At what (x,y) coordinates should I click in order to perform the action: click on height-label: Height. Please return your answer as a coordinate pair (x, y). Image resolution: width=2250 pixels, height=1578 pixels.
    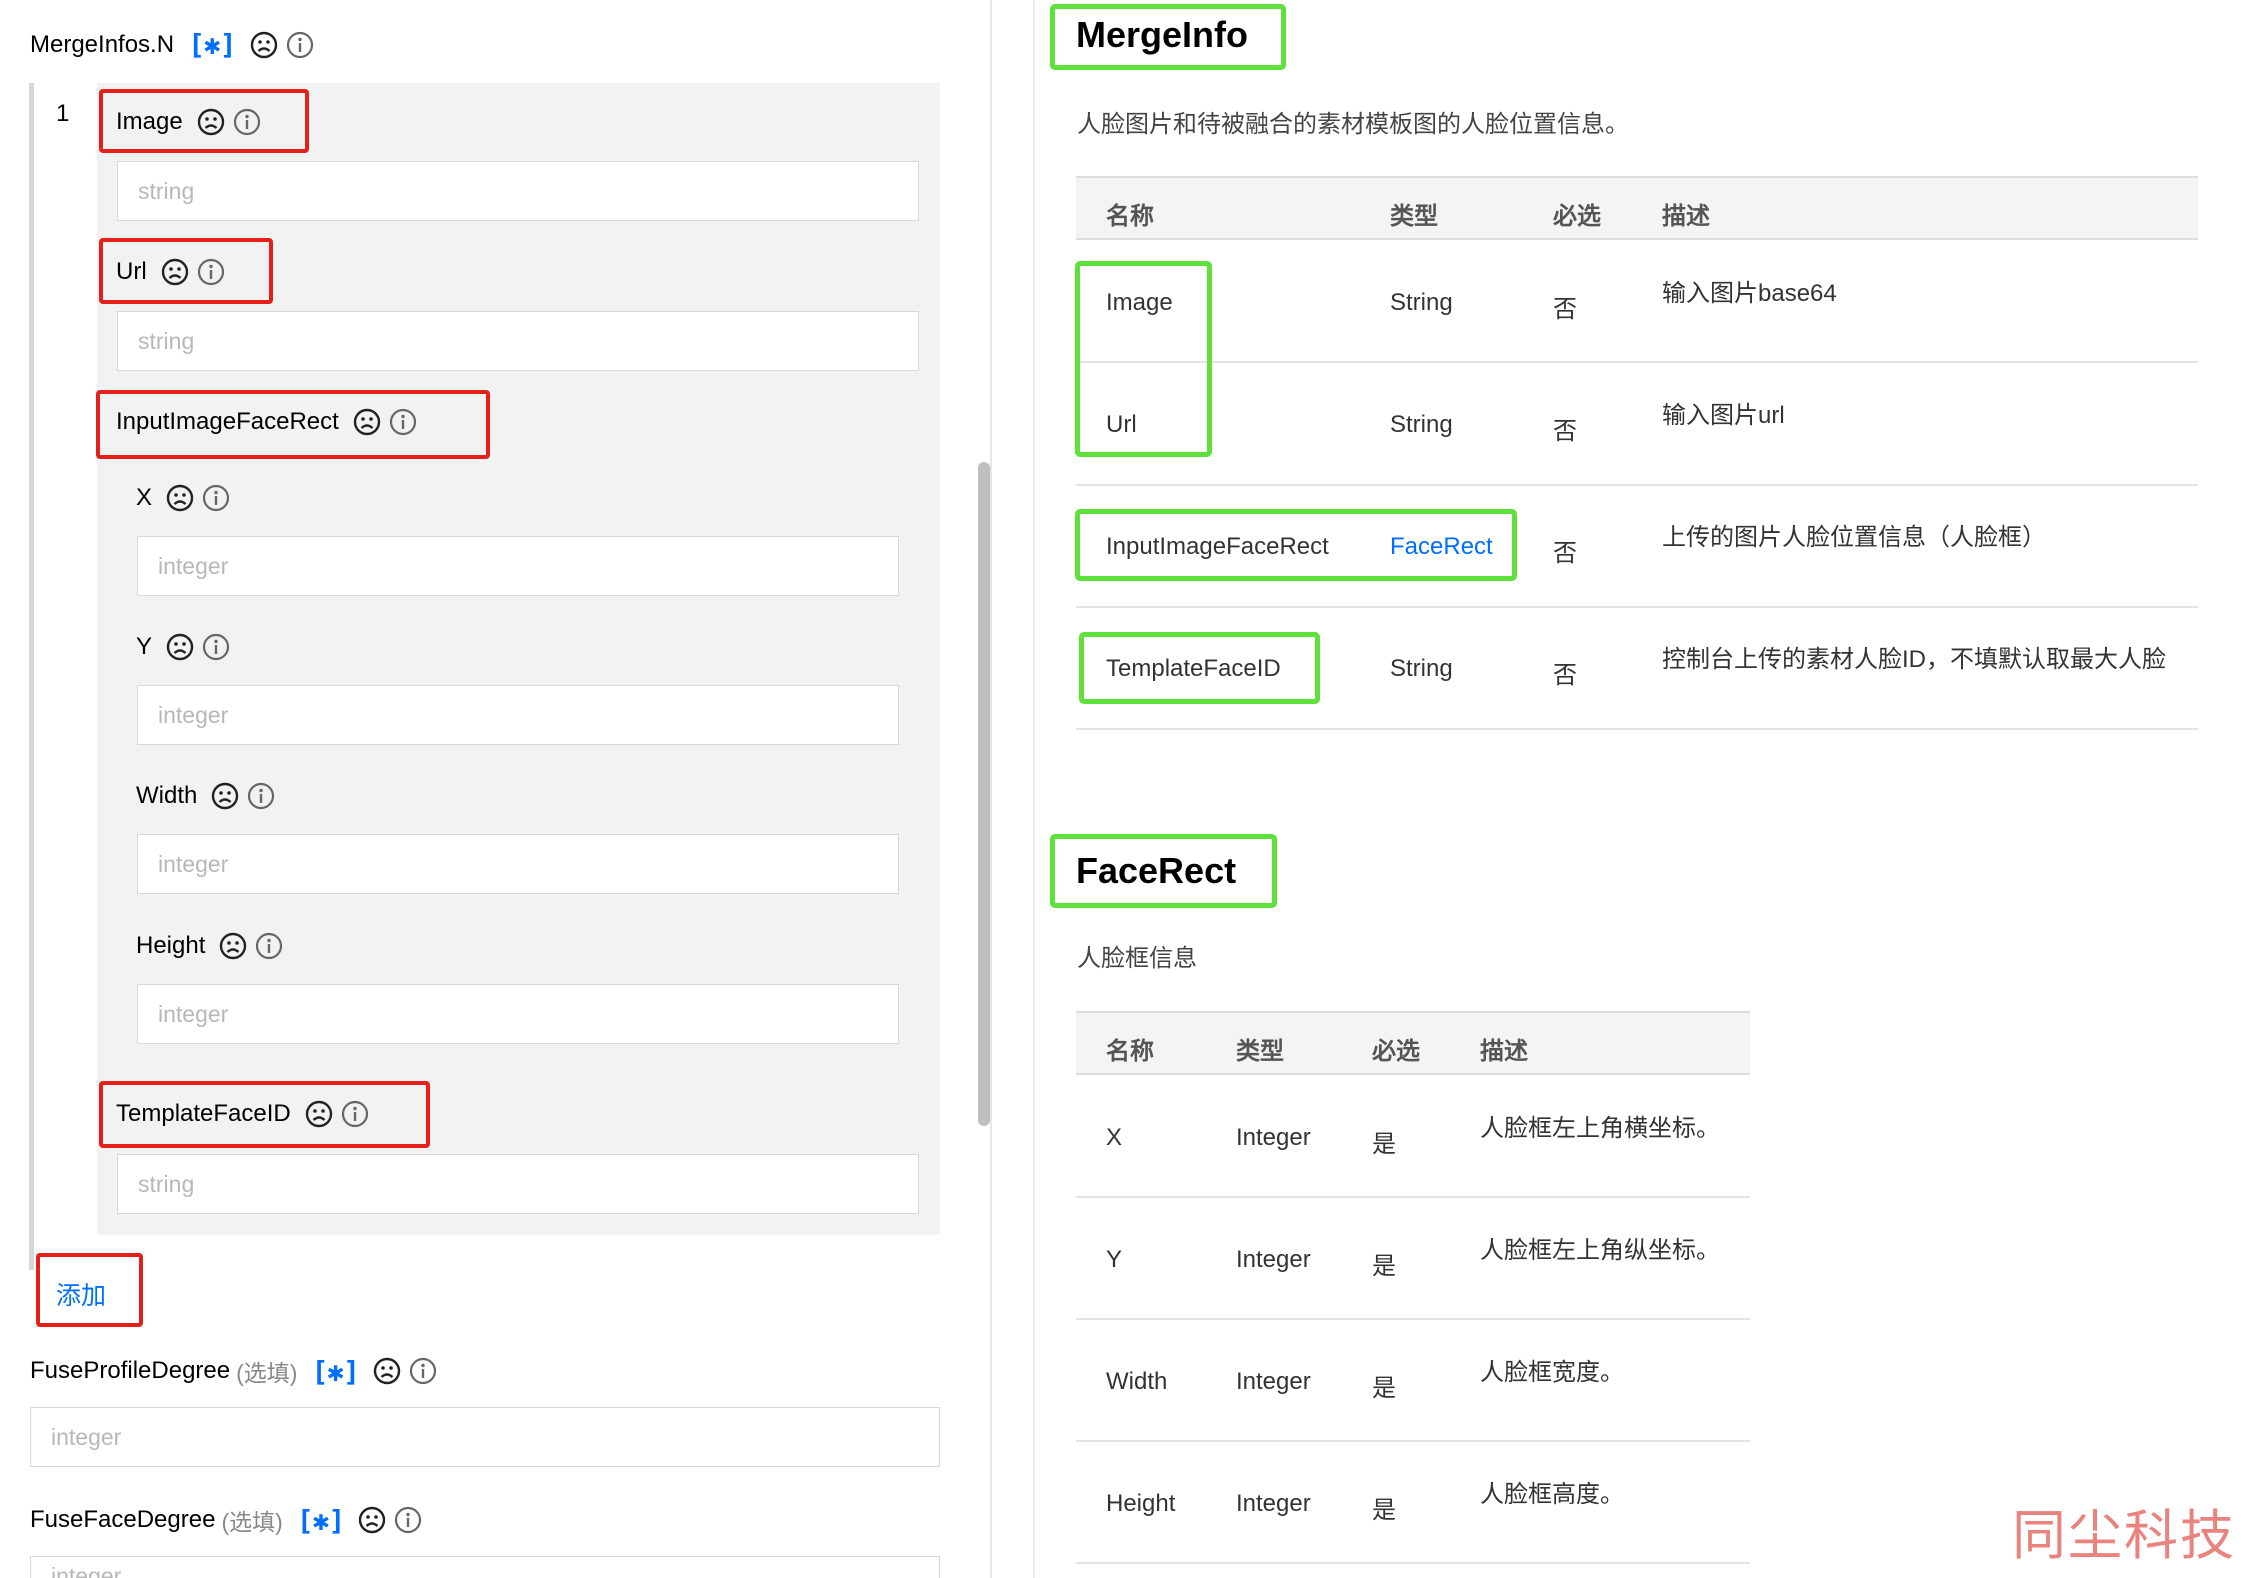
    Looking at the image, I should click on (171, 945).